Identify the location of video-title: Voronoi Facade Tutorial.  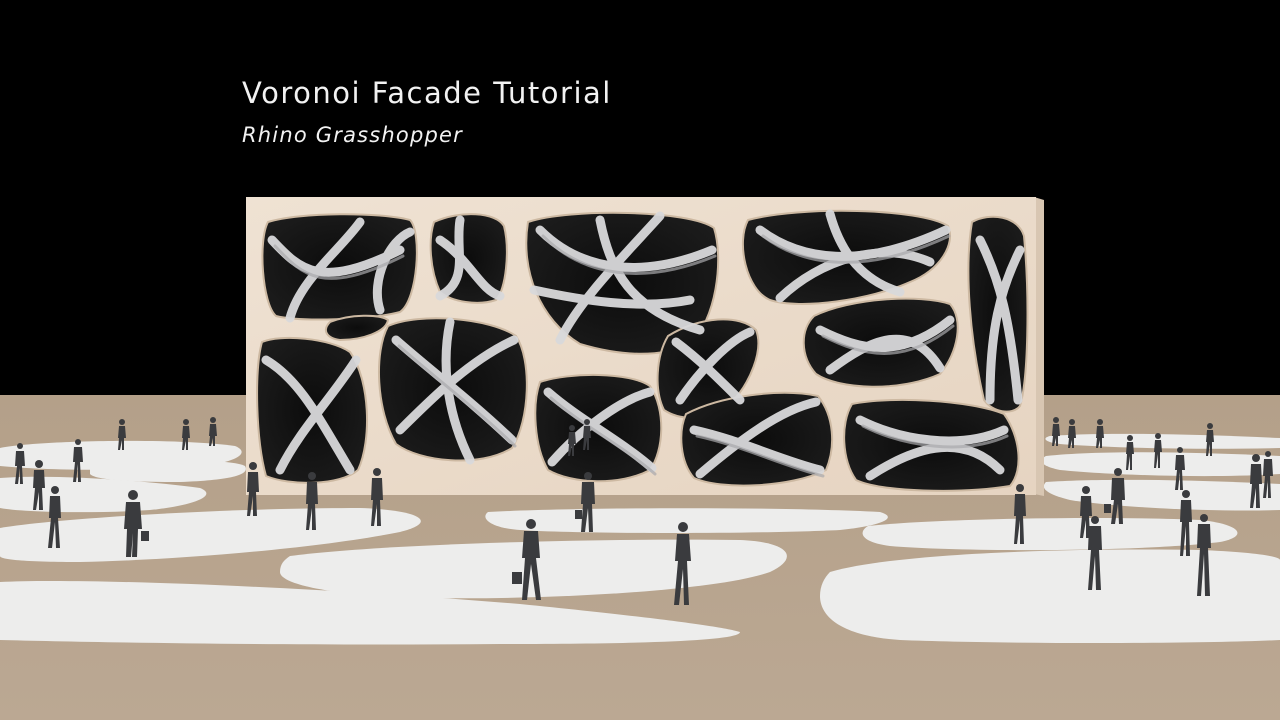
(427, 93).